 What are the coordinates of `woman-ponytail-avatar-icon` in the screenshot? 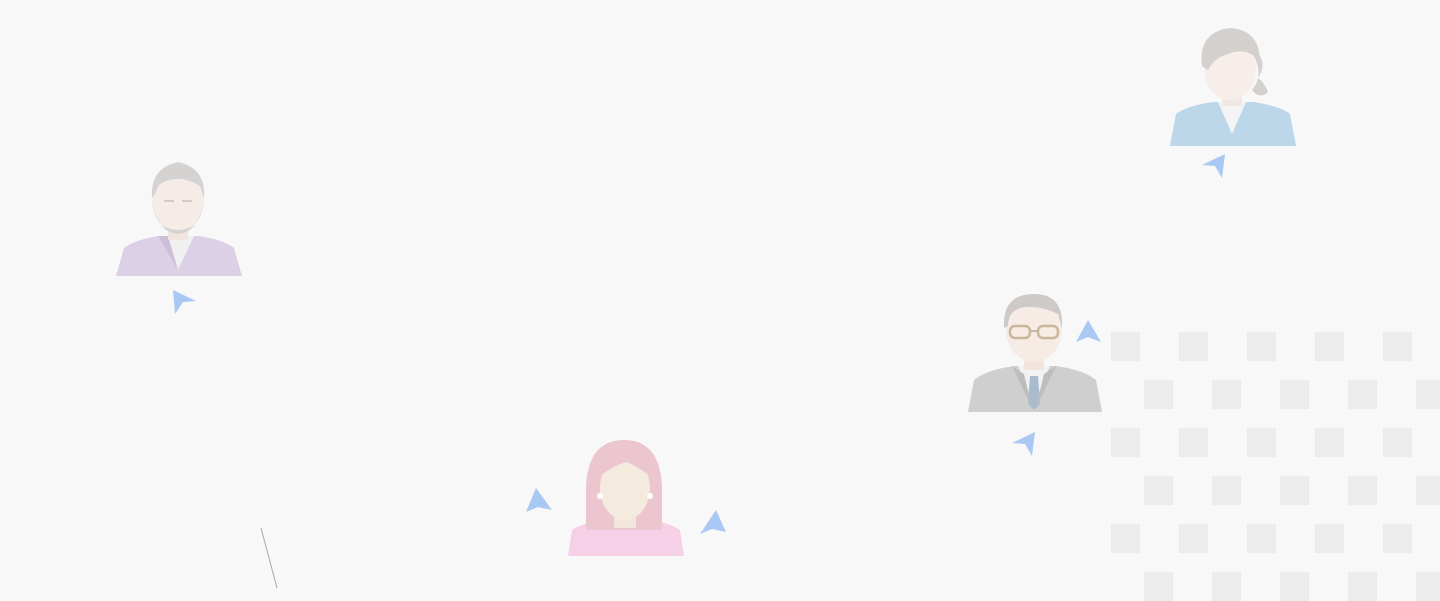 It's located at (1233, 87).